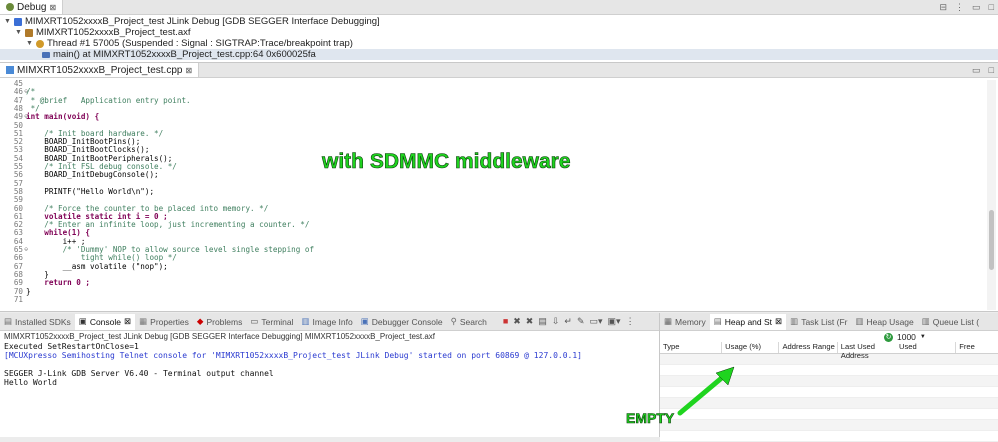 The image size is (998, 442). I want to click on editor-tabbar: MIMXRT1052xxxxB_Project_test.cpp ⊠, so click(499, 70).